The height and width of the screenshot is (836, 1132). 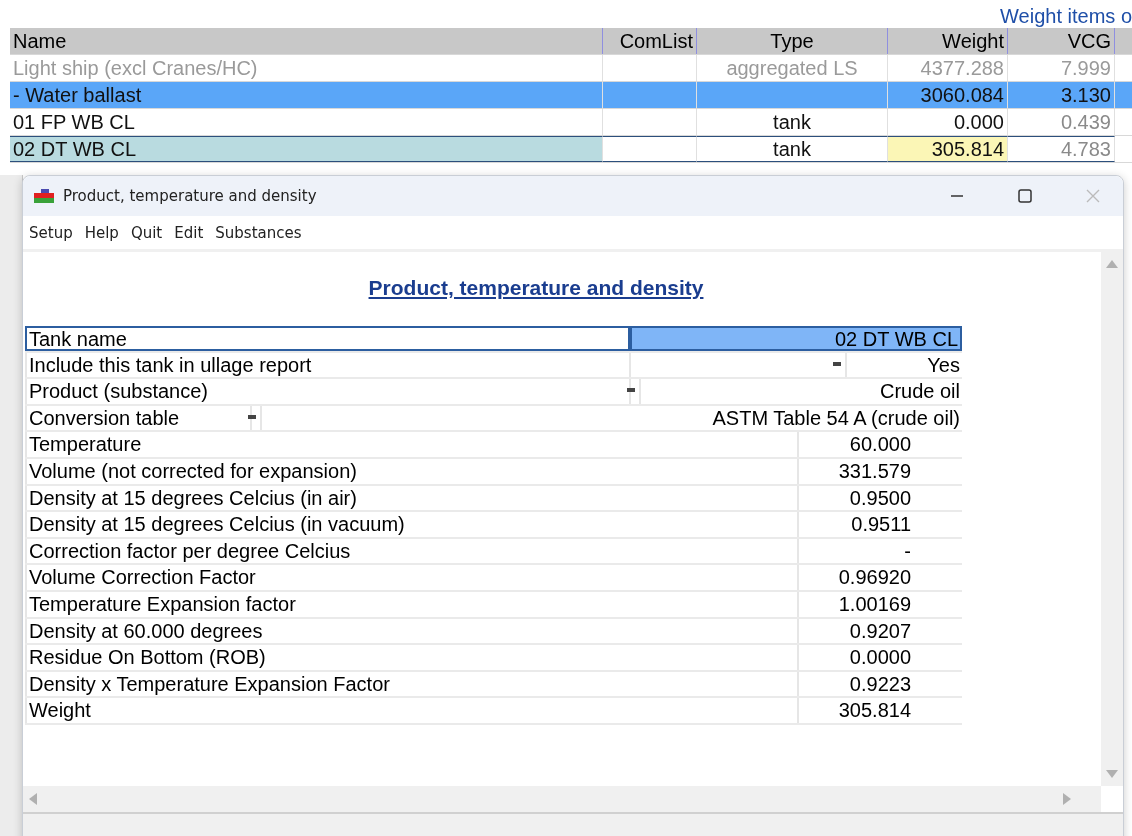 What do you see at coordinates (1067, 799) in the screenshot?
I see `scroll-right-icon` at bounding box center [1067, 799].